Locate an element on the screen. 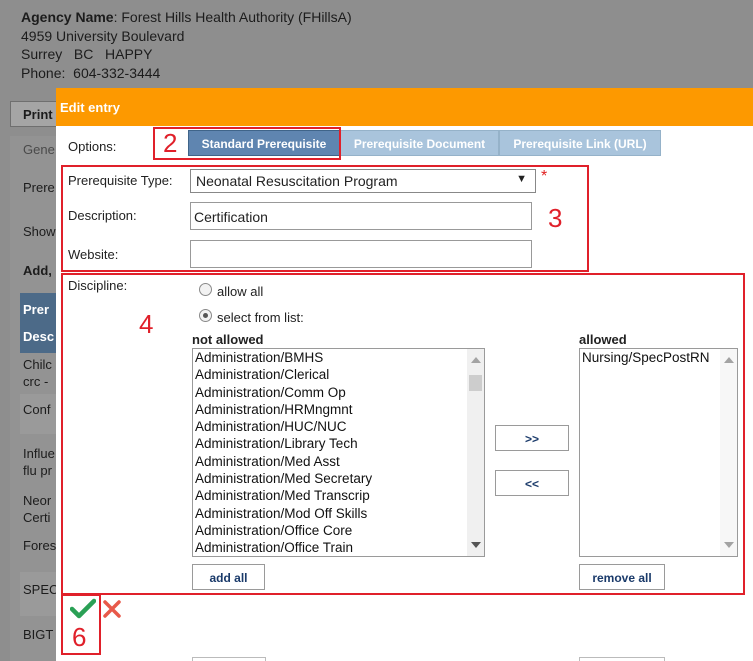 The width and height of the screenshot is (753, 661). annotation-number-4: 4 is located at coordinates (146, 324).